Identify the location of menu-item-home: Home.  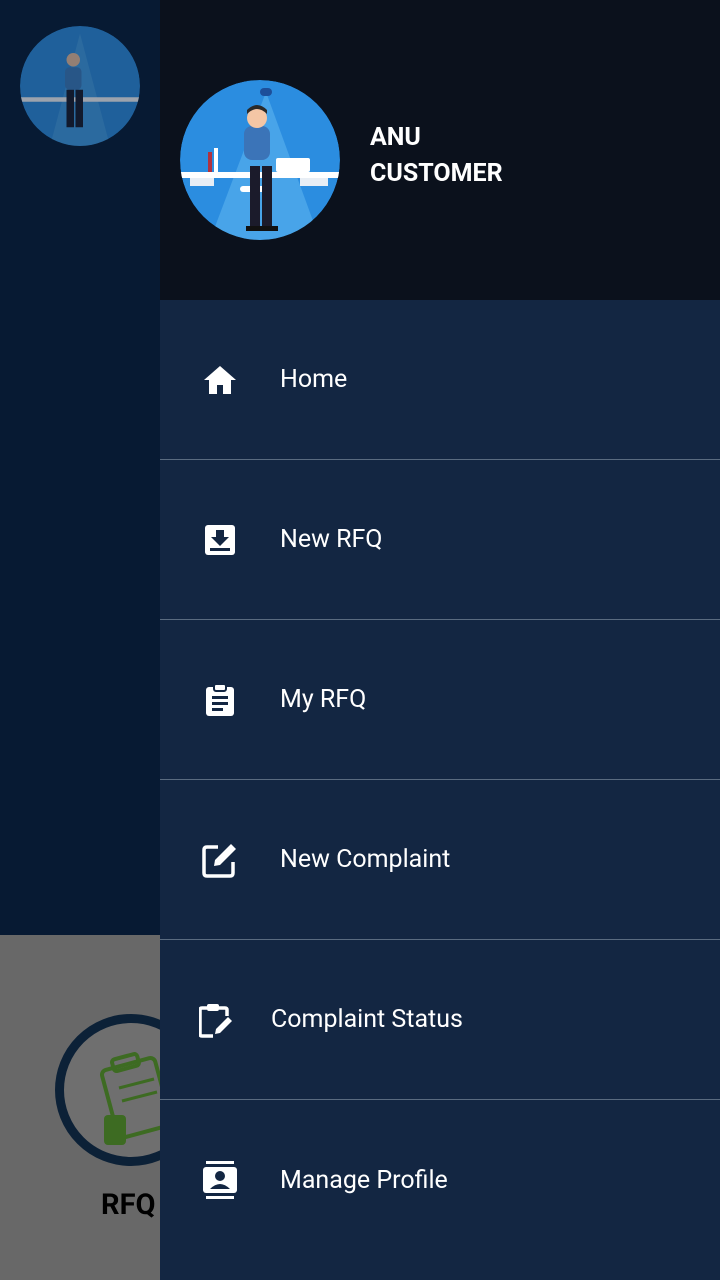
(440, 380).